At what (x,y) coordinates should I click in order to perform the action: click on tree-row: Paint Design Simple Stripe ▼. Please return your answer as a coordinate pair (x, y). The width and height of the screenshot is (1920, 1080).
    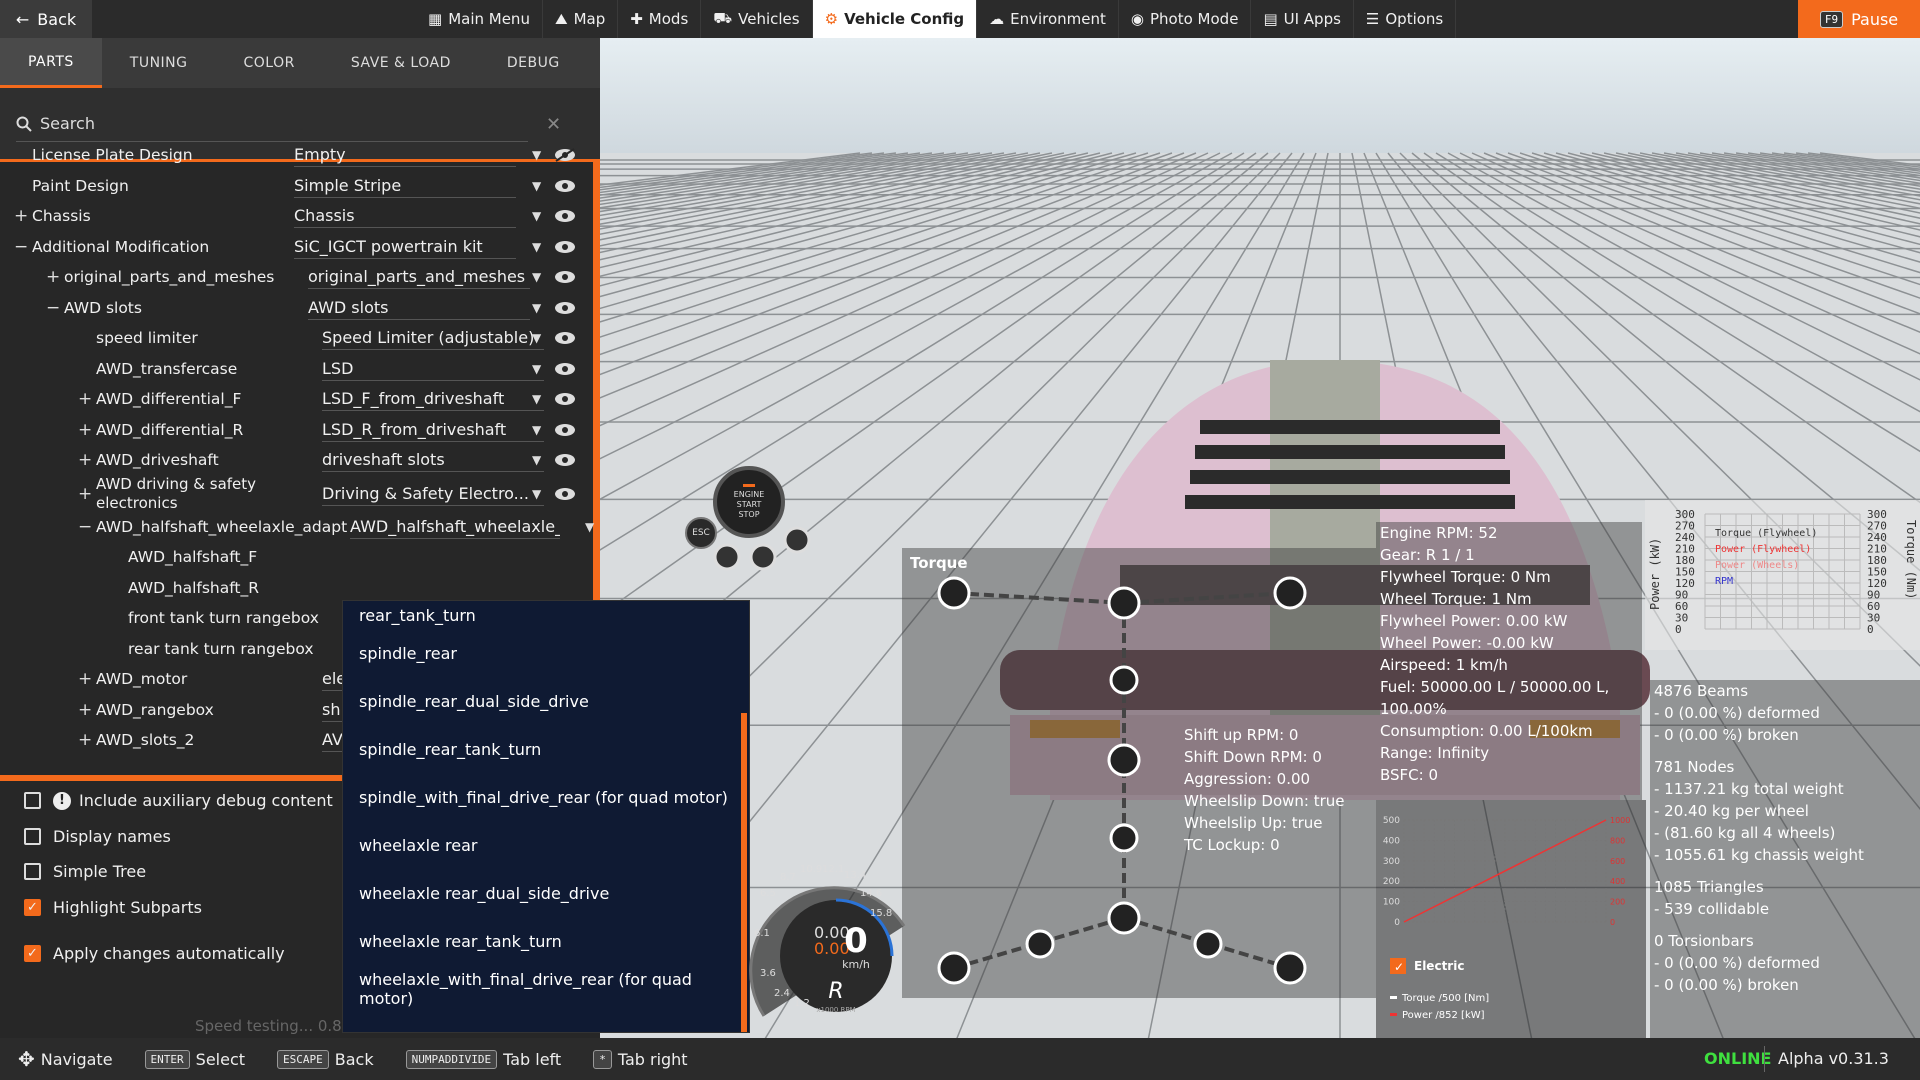
    Looking at the image, I should click on (296, 186).